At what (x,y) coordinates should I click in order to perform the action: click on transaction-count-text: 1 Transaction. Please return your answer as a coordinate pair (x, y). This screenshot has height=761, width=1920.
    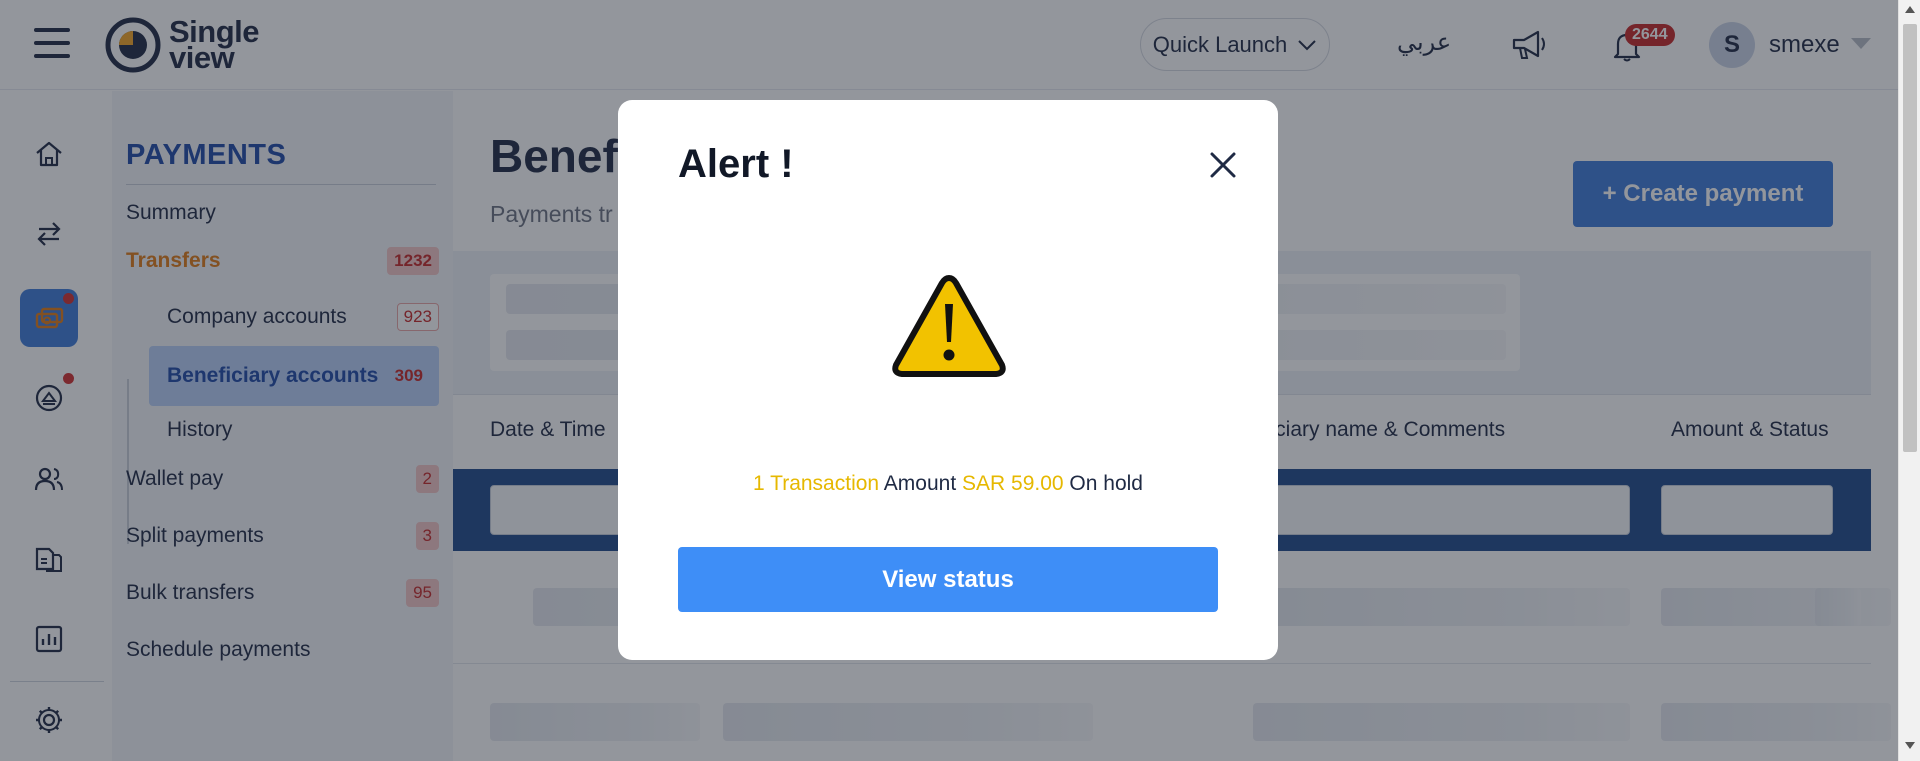
    Looking at the image, I should click on (816, 483).